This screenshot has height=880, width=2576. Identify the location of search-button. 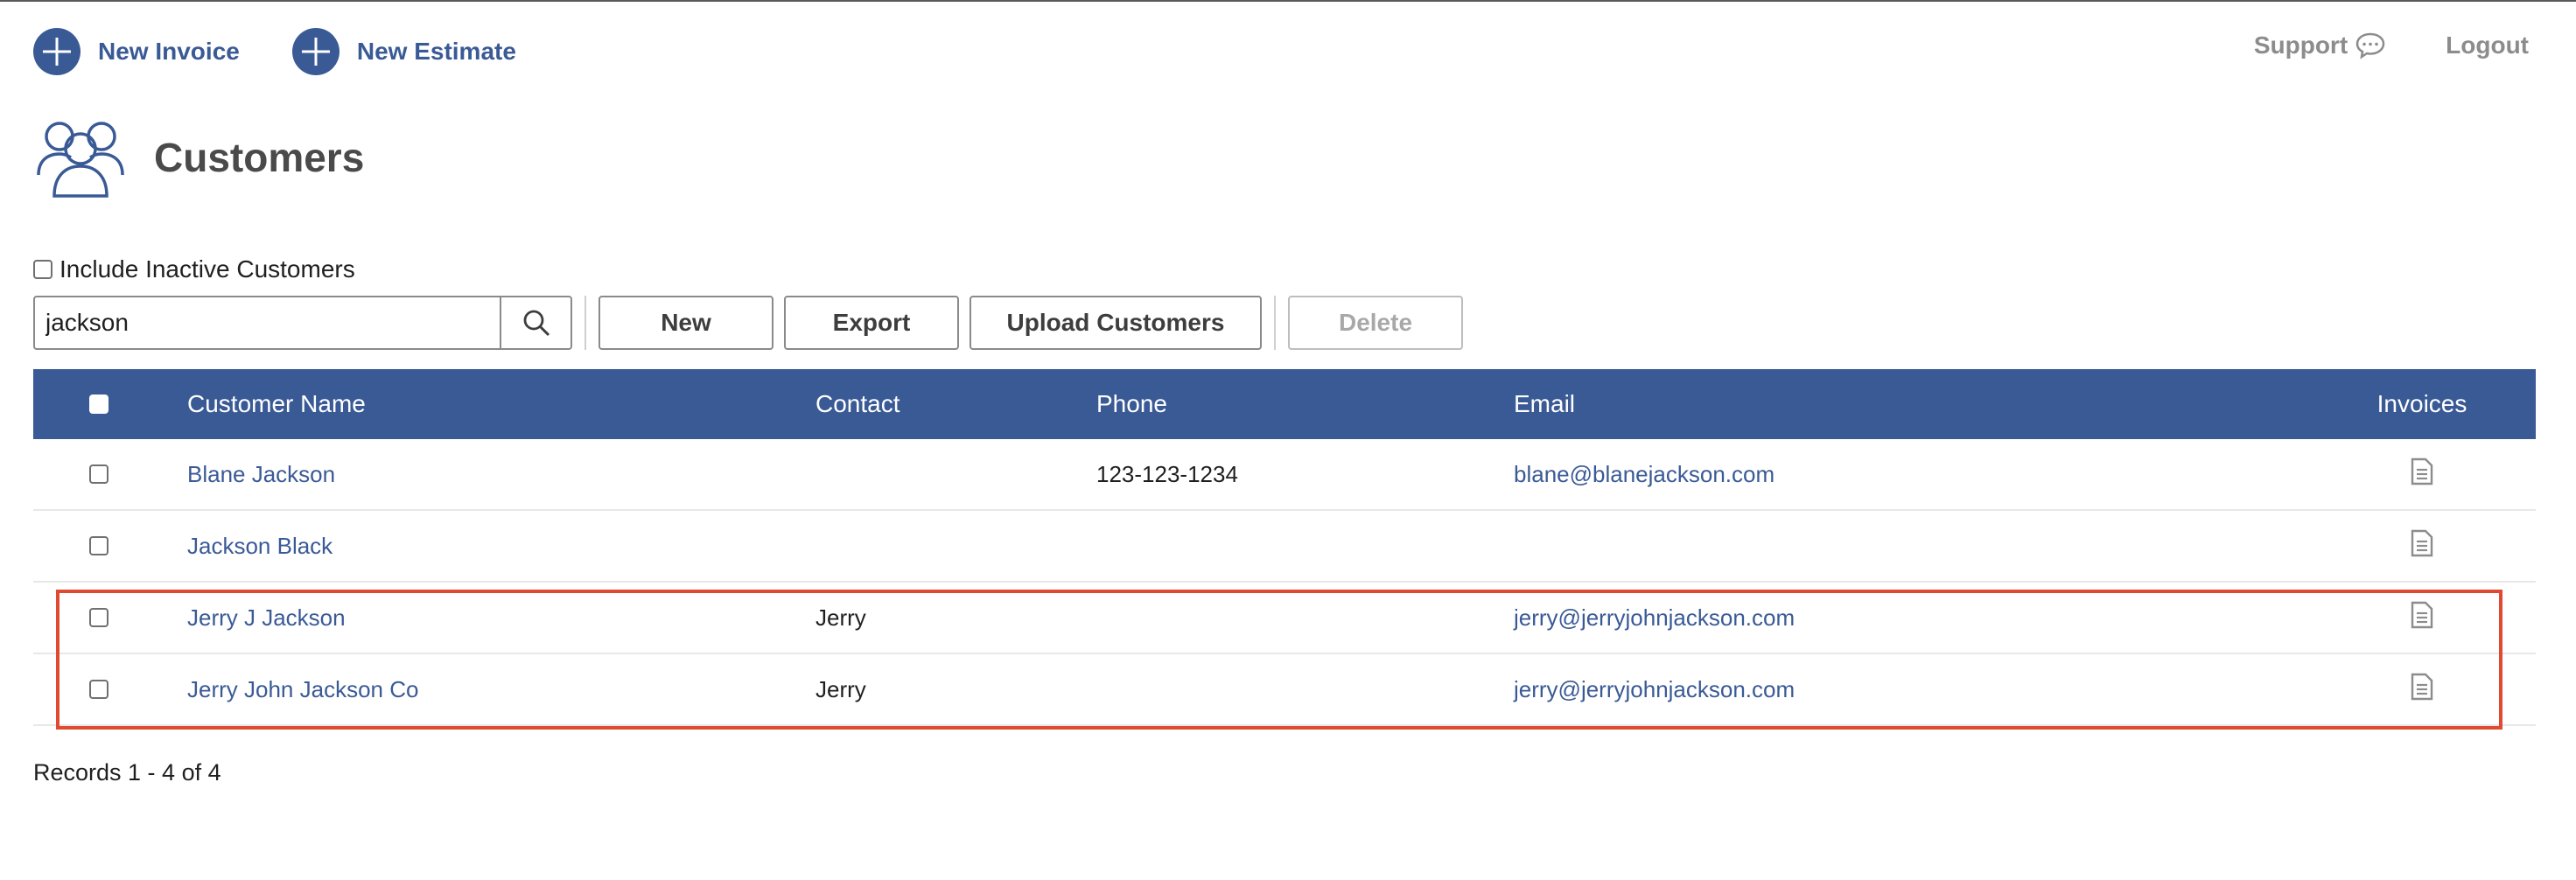
(535, 322).